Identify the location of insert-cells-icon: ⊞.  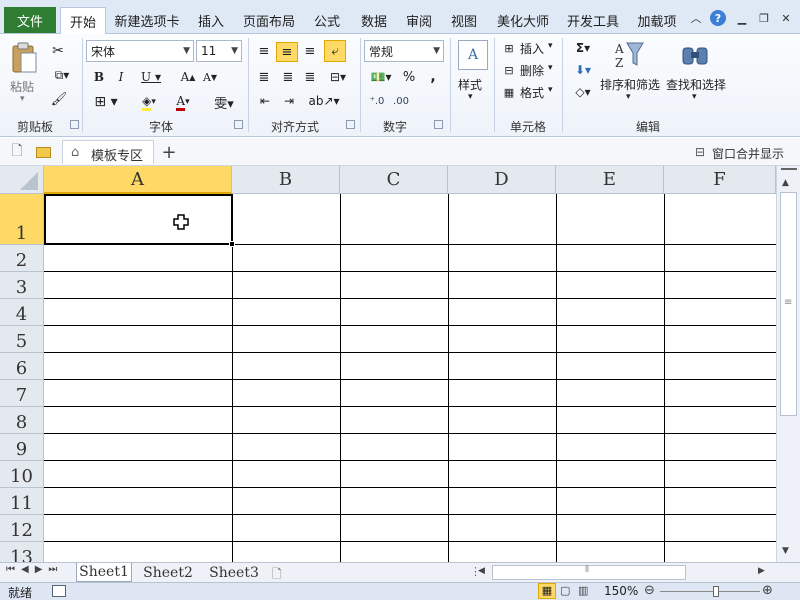
(509, 48).